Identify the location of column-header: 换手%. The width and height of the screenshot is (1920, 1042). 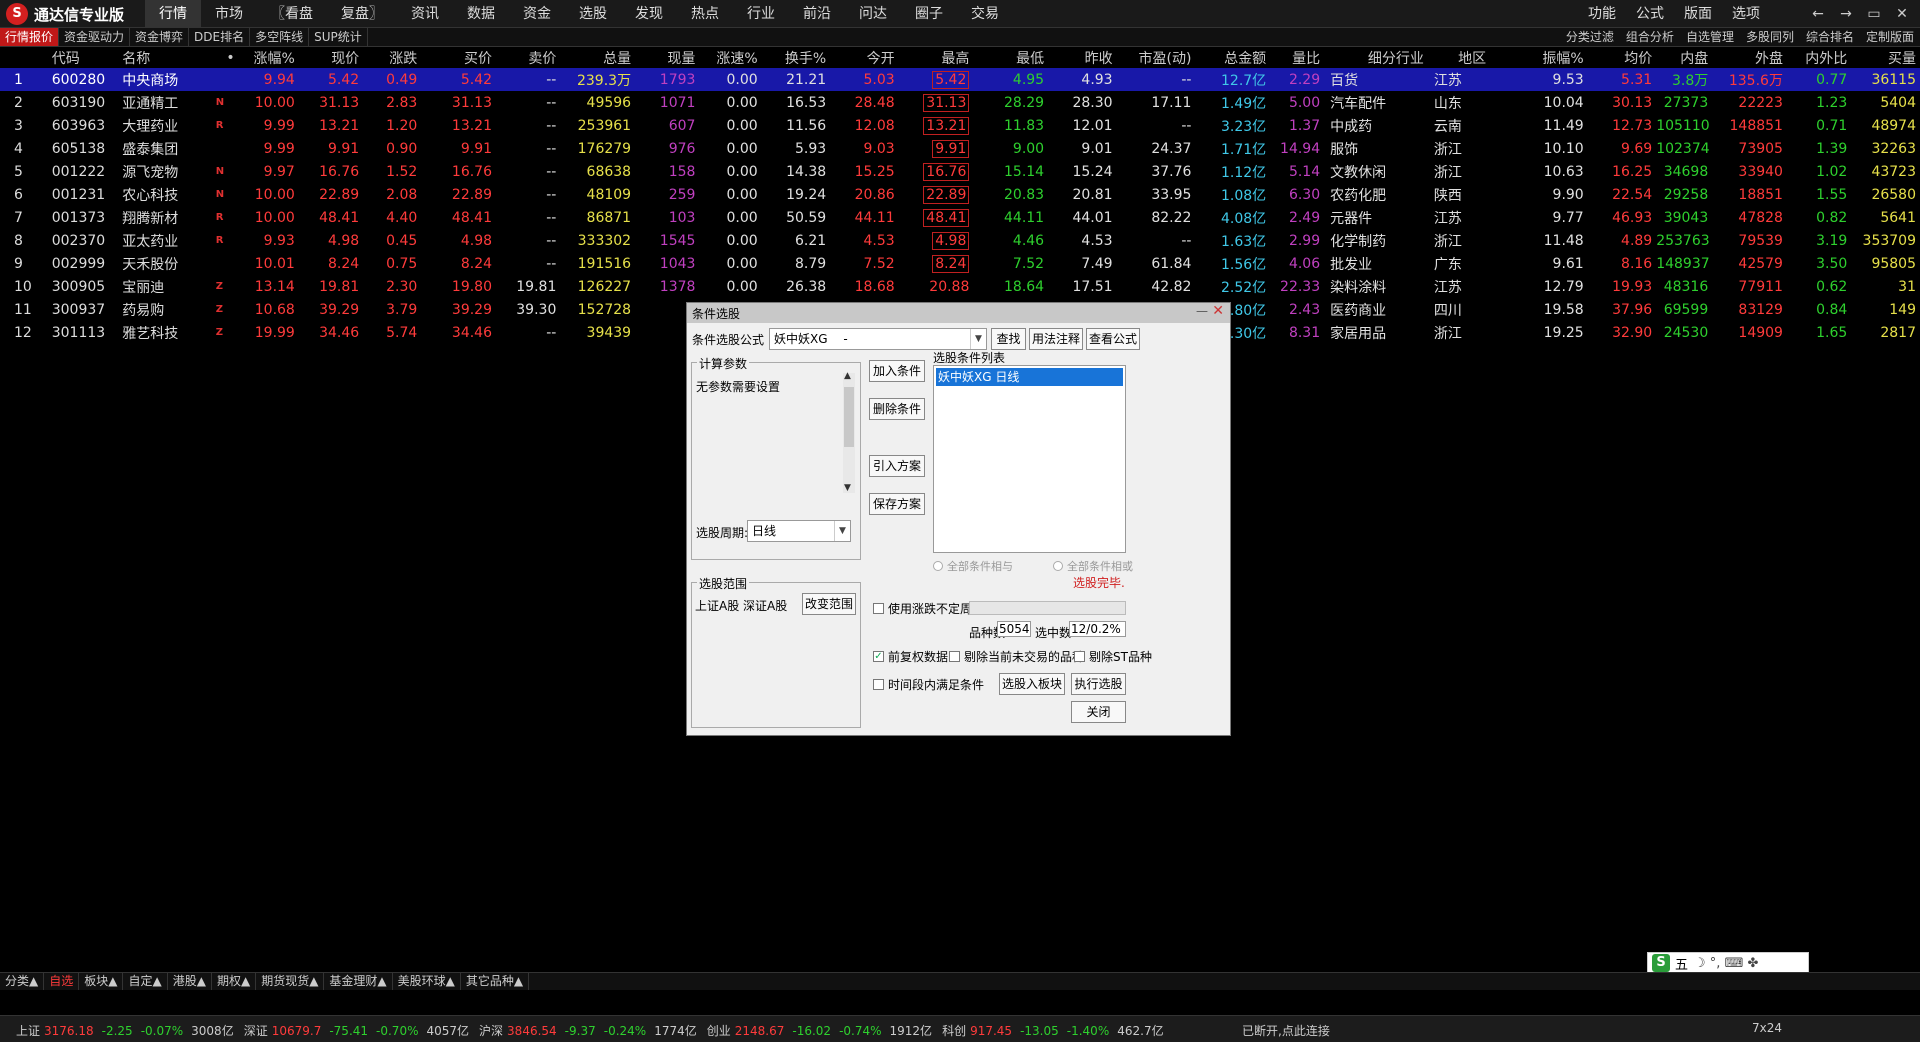
(796, 57).